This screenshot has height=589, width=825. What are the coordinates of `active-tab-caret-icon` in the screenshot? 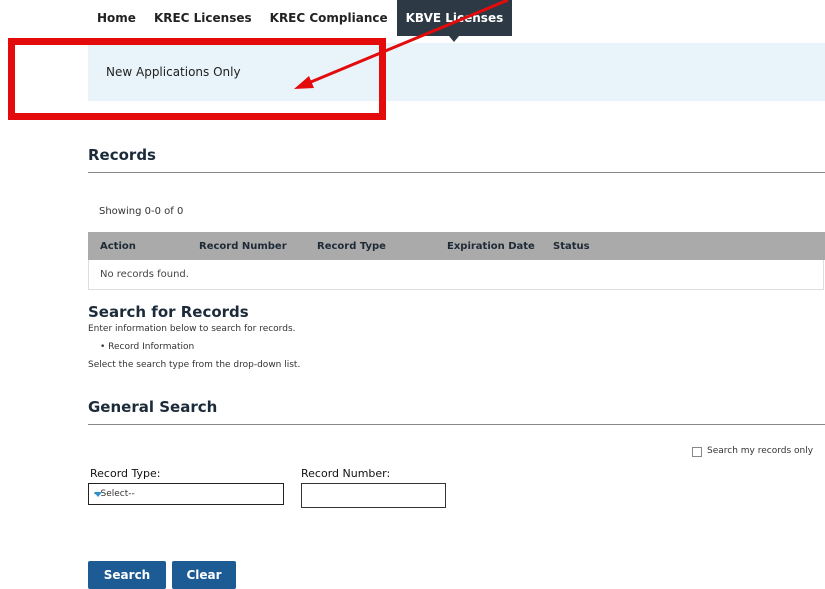 It's located at (454, 39).